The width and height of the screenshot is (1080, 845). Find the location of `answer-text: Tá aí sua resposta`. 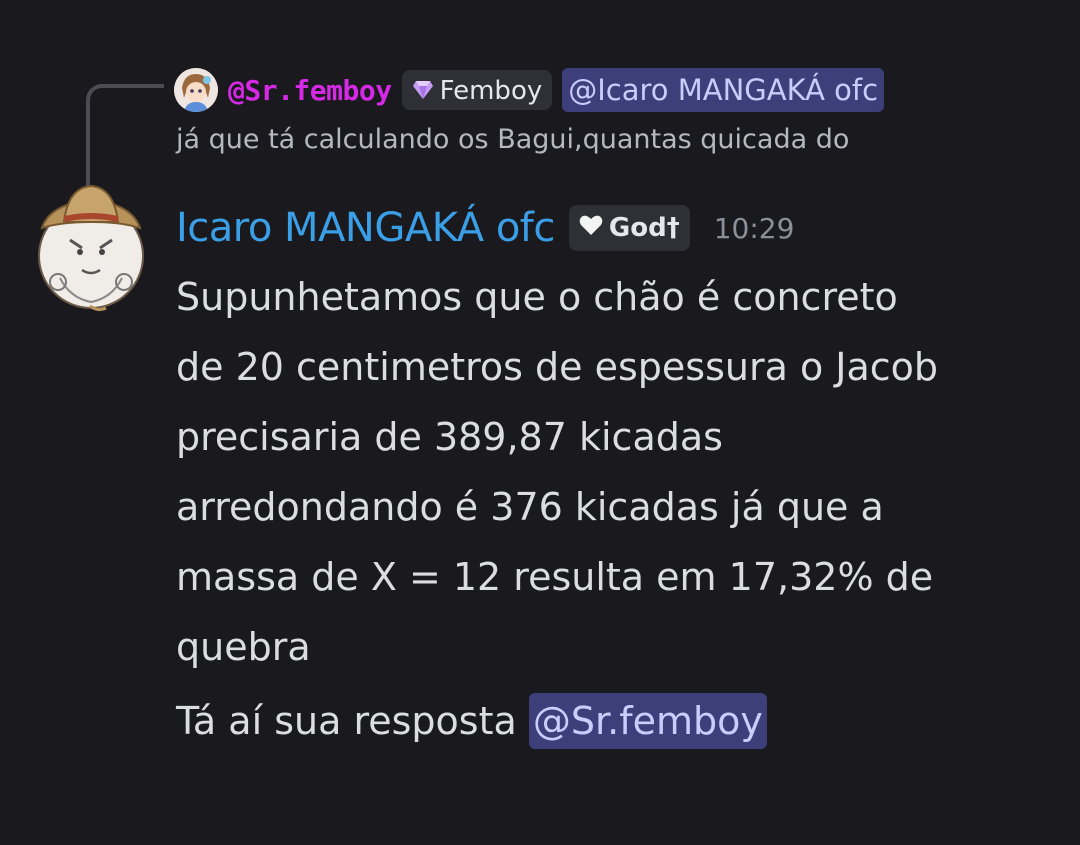

answer-text: Tá aí sua resposta is located at coordinates (352, 721).